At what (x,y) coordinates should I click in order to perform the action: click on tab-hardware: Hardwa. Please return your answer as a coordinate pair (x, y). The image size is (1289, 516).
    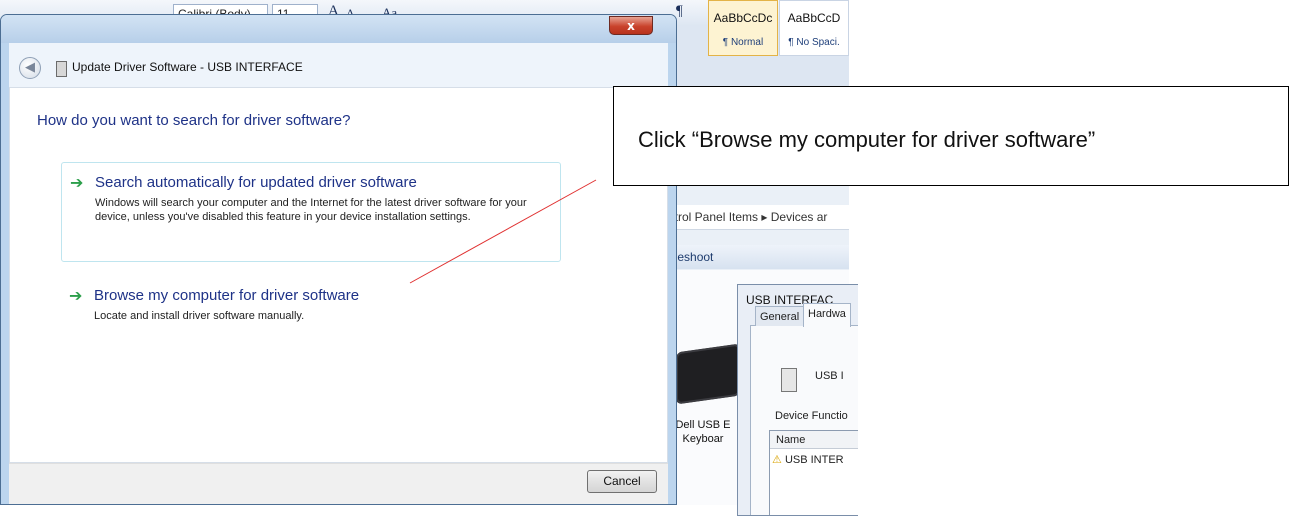
    Looking at the image, I should click on (827, 315).